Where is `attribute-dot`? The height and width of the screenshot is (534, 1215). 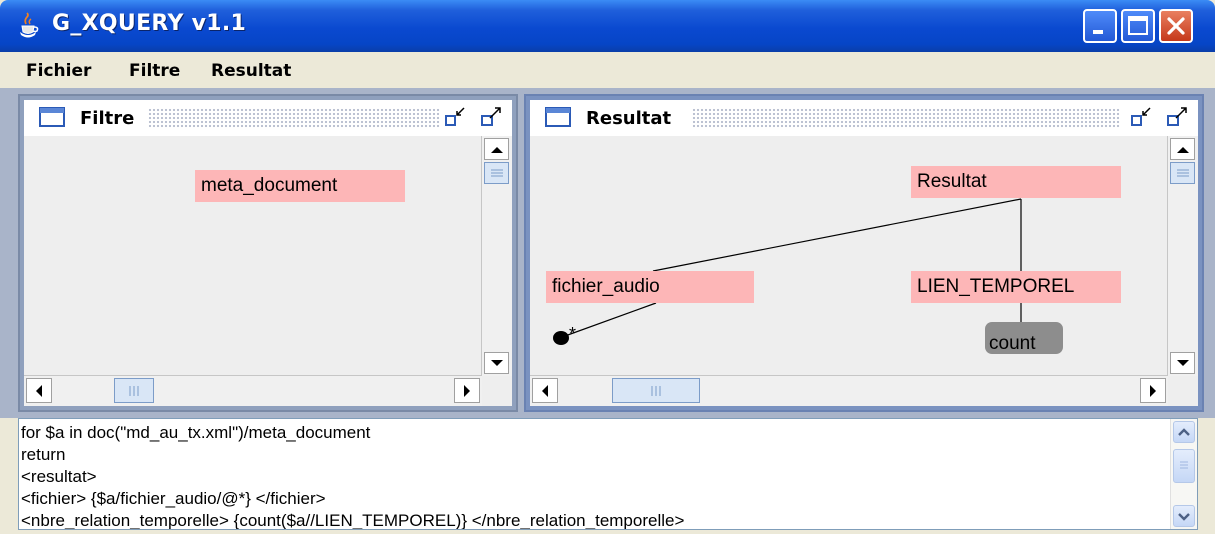 attribute-dot is located at coordinates (561, 338).